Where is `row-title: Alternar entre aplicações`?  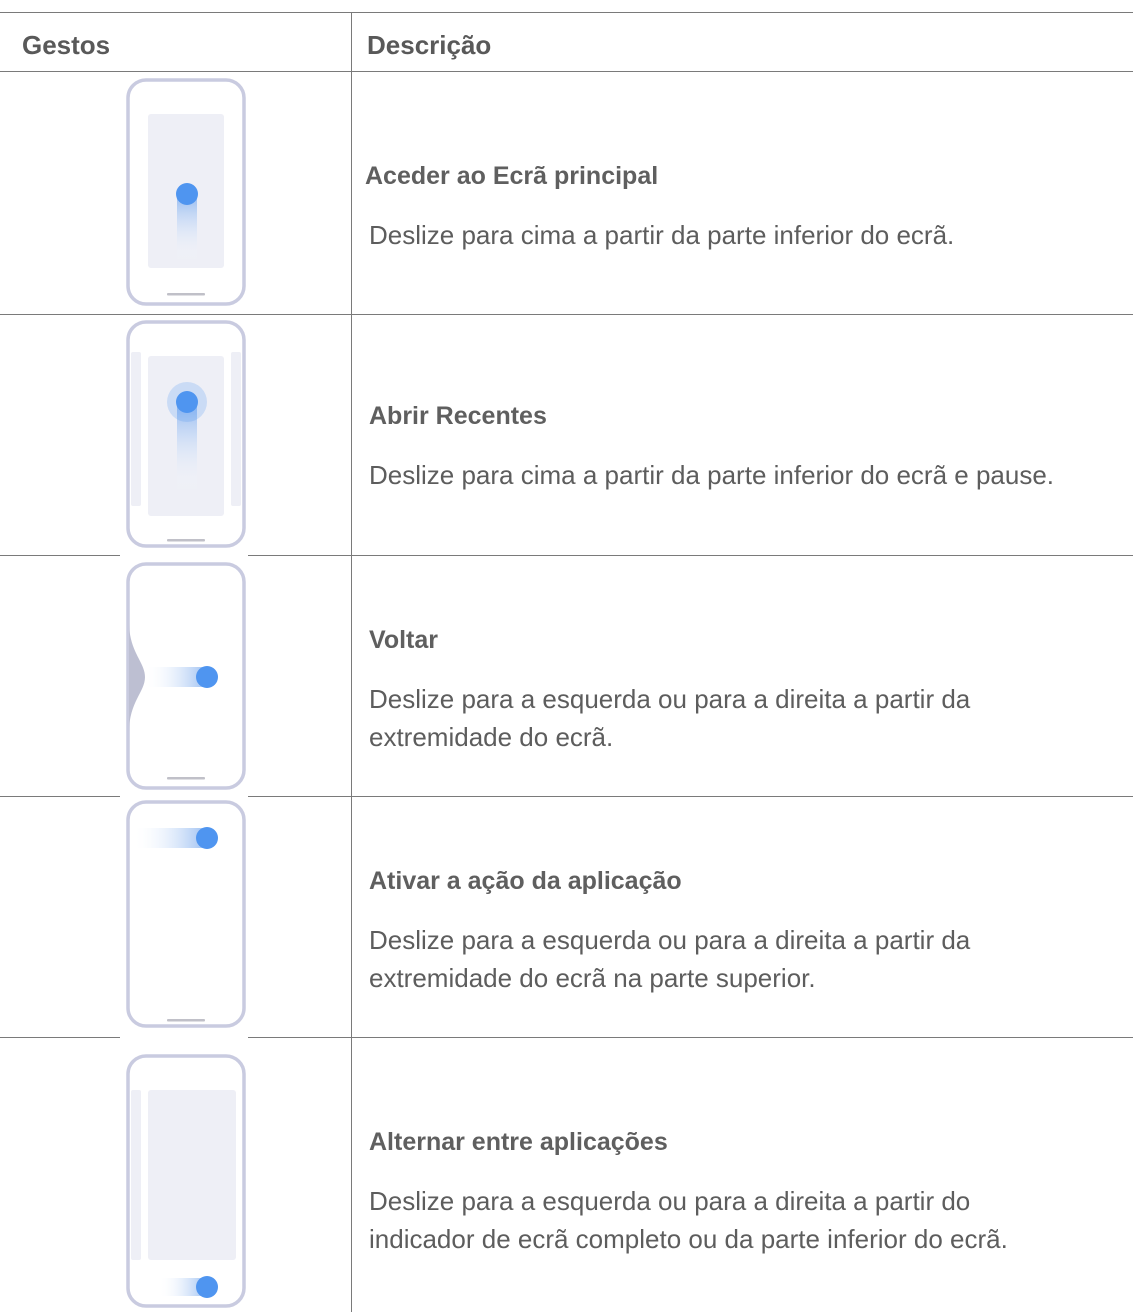 row-title: Alternar entre aplicações is located at coordinates (518, 1142).